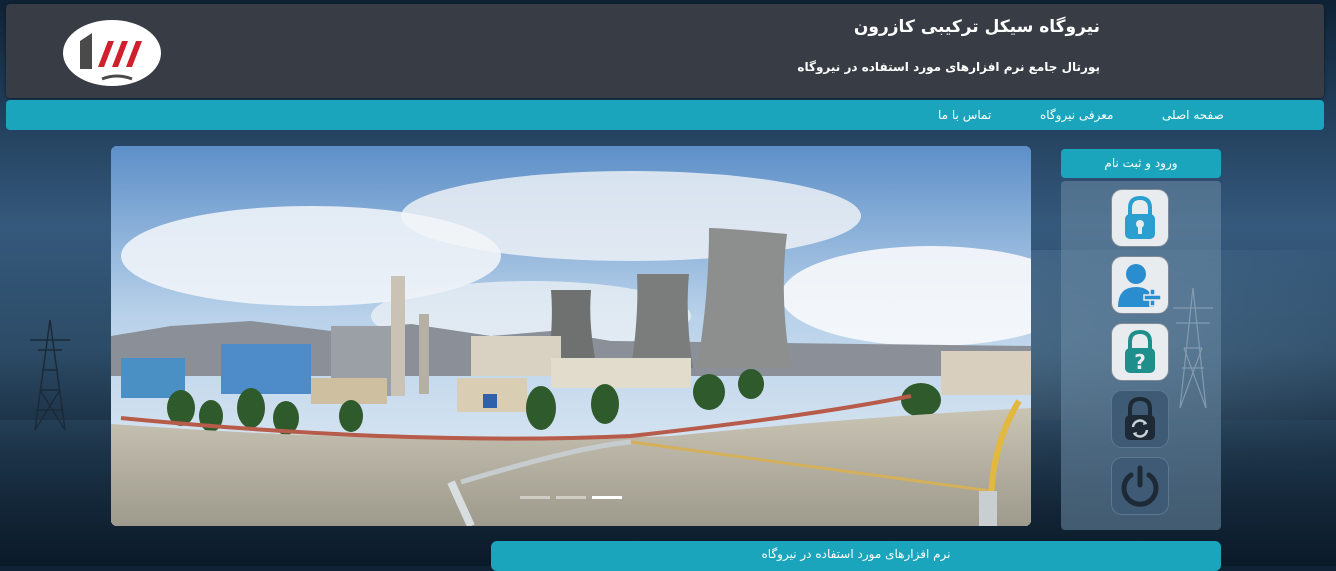  I want to click on forgot-password-button: ?, so click(1140, 352).